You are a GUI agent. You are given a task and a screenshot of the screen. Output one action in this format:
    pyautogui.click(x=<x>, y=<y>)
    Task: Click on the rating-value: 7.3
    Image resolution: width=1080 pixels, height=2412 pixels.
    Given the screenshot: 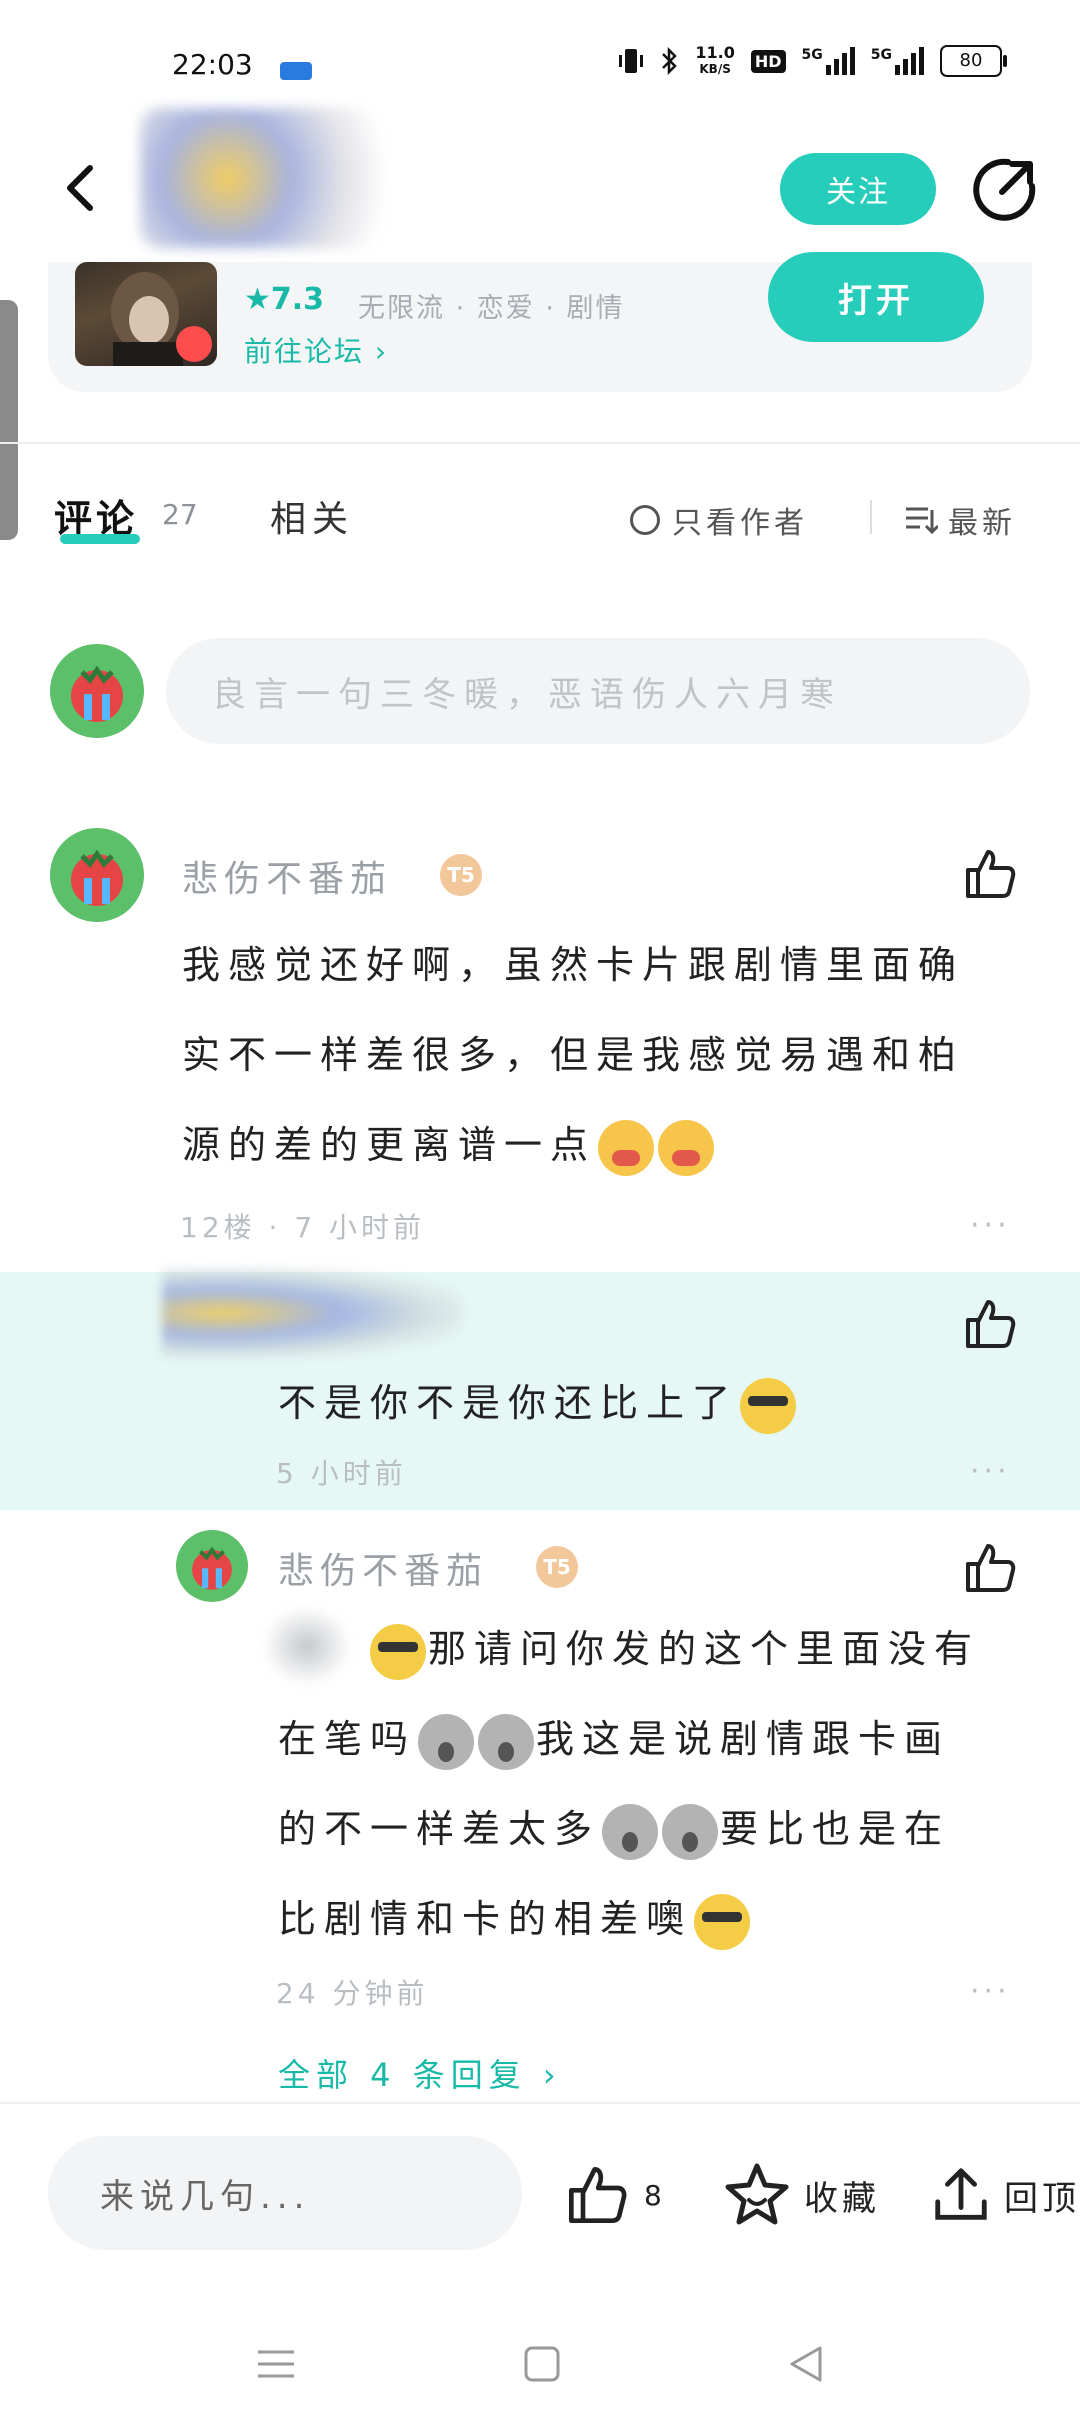 What is the action you would take?
    pyautogui.click(x=297, y=299)
    